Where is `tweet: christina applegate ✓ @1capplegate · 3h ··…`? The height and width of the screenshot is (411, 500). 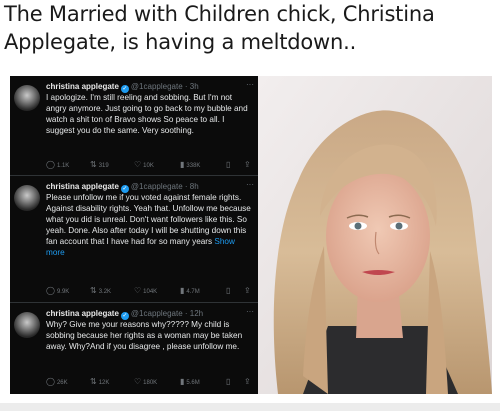 tweet: christina applegate ✓ @1capplegate · 3h ··… is located at coordinates (134, 128).